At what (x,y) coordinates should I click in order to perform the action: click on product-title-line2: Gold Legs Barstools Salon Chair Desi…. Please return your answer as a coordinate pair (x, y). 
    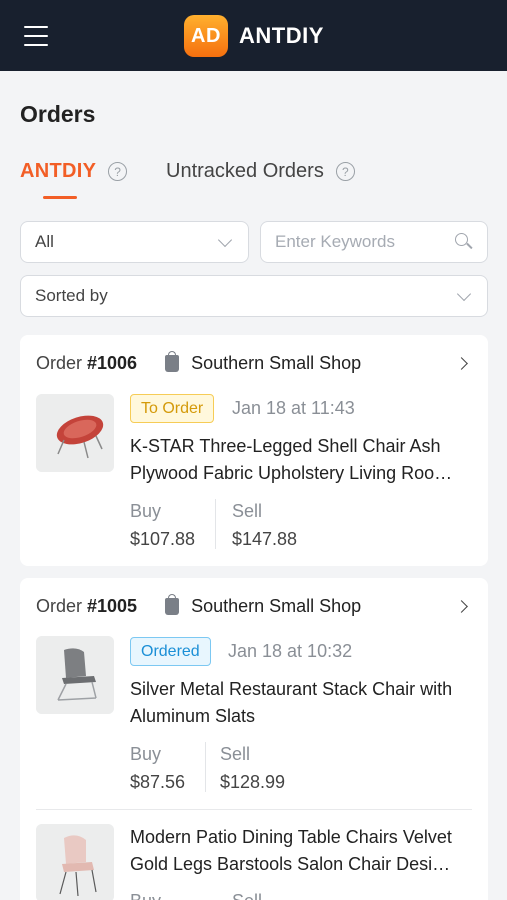
    Looking at the image, I should click on (290, 864).